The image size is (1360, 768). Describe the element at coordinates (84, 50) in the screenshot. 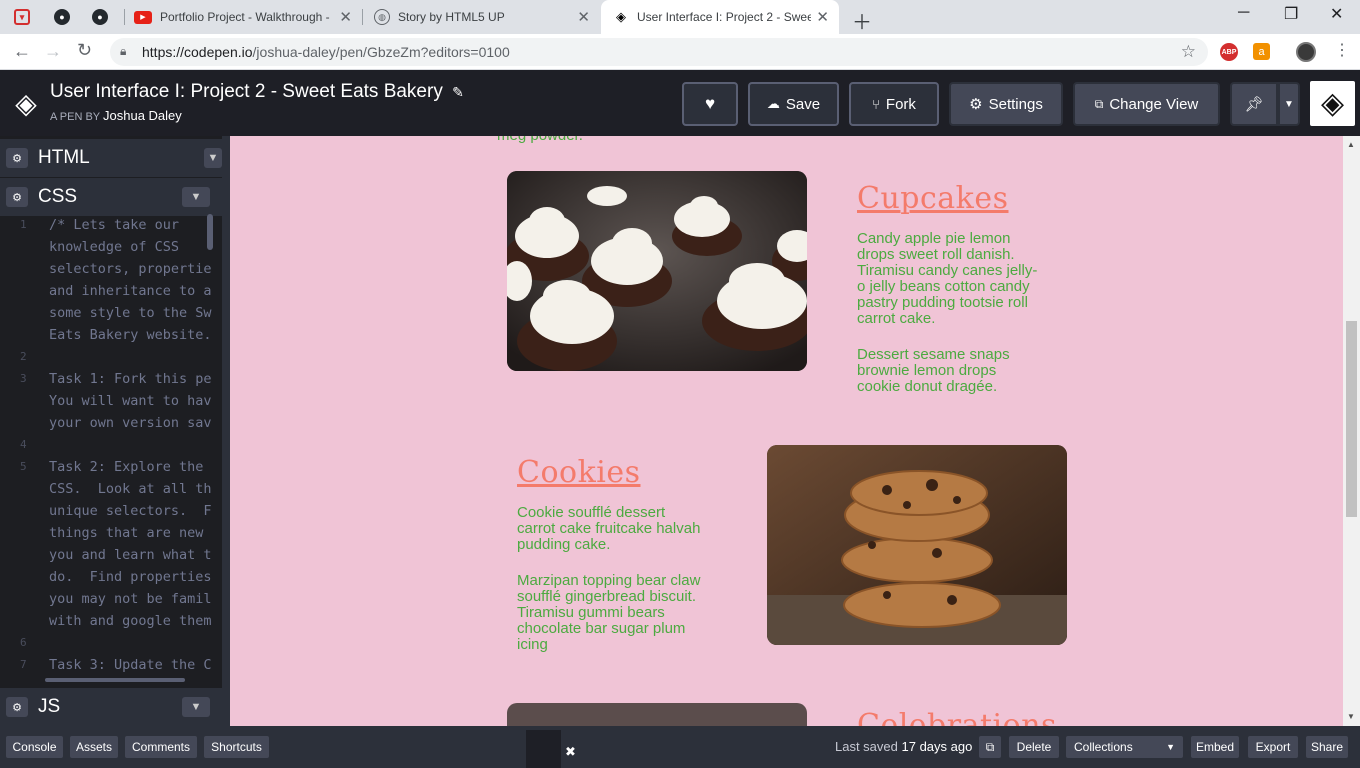

I see `reload-icon: ↻` at that location.